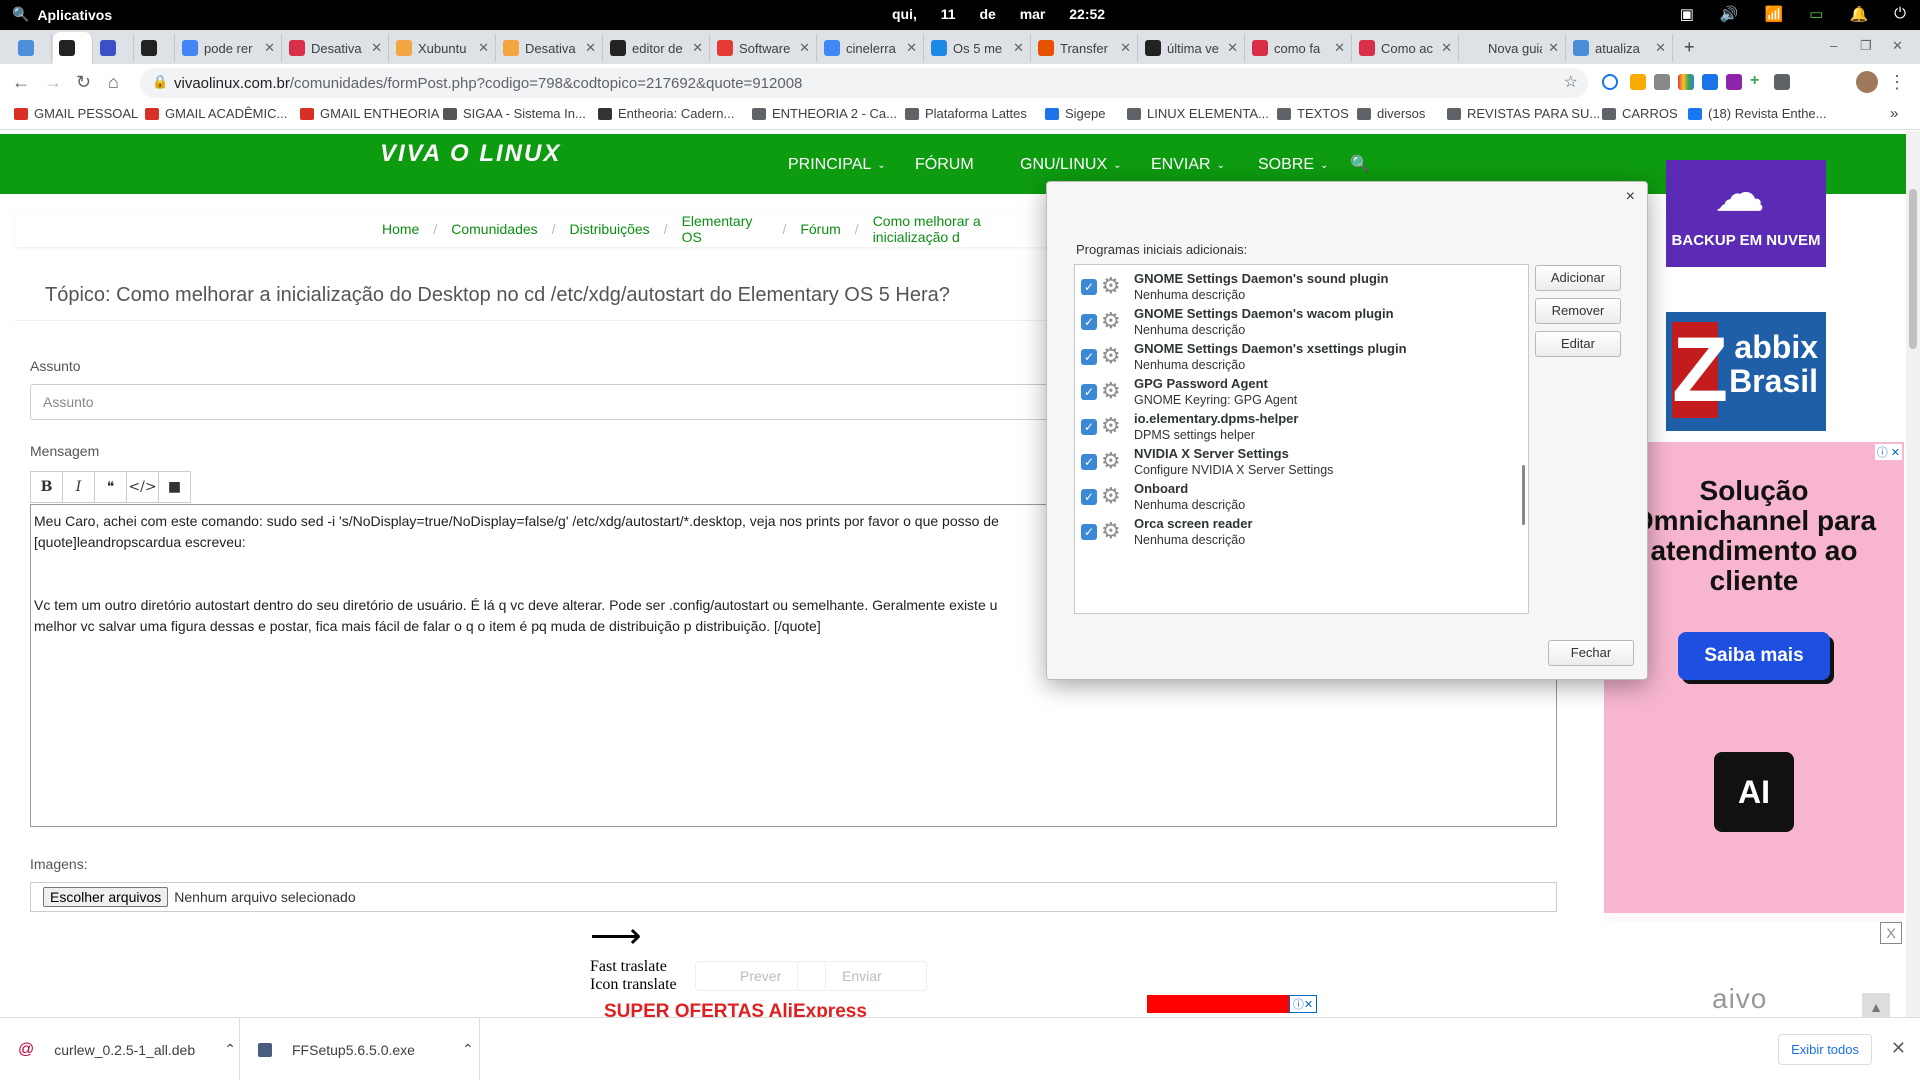 The width and height of the screenshot is (1920, 1080). Describe the element at coordinates (1578, 311) in the screenshot. I see `remove-button: Remover` at that location.